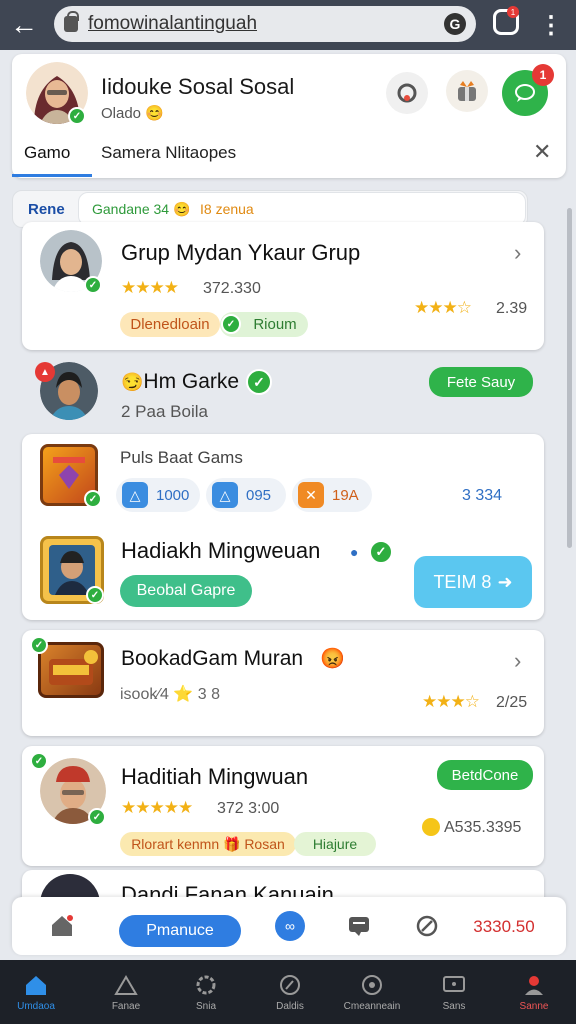  Describe the element at coordinates (126, 1006) in the screenshot. I see `nav-label: Fanae` at that location.